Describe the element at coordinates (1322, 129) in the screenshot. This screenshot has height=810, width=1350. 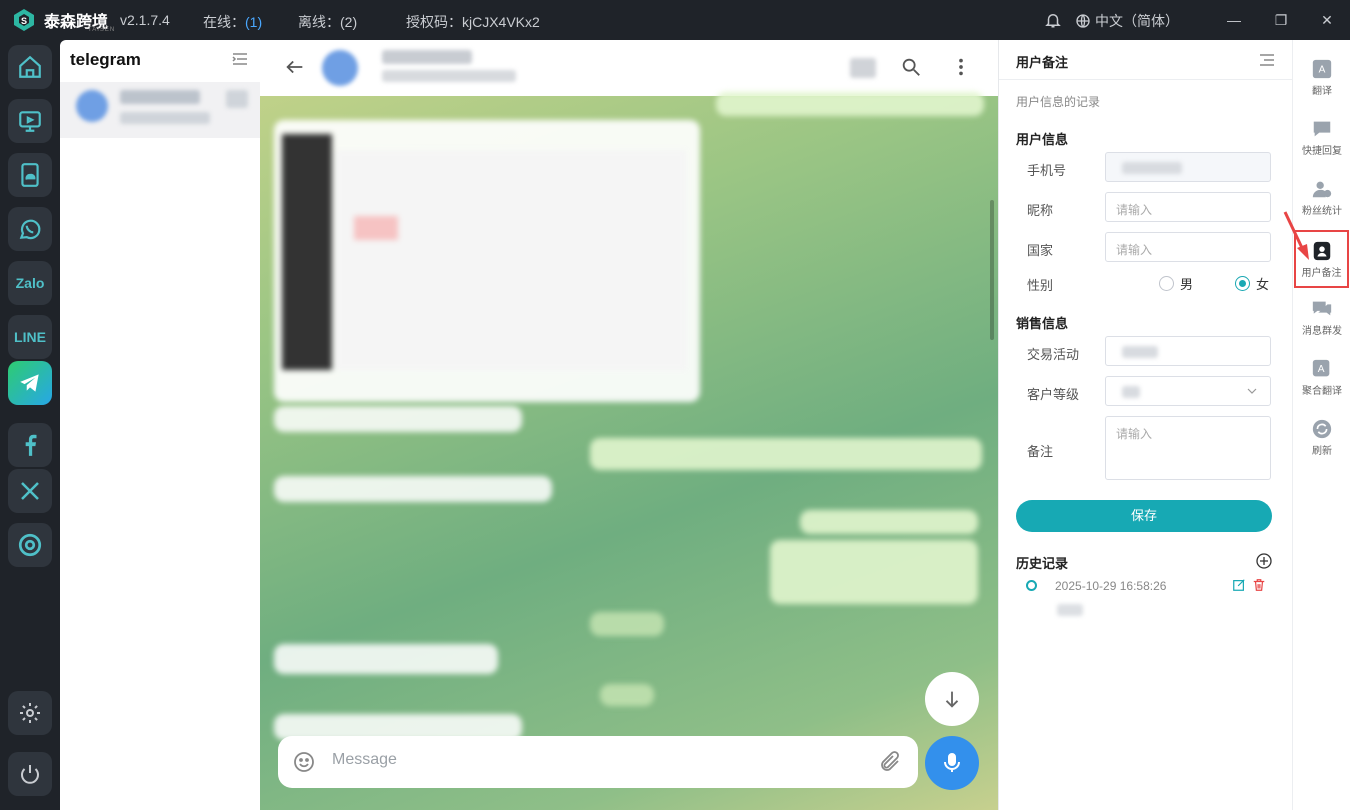
I see `quick-reply-icon` at that location.